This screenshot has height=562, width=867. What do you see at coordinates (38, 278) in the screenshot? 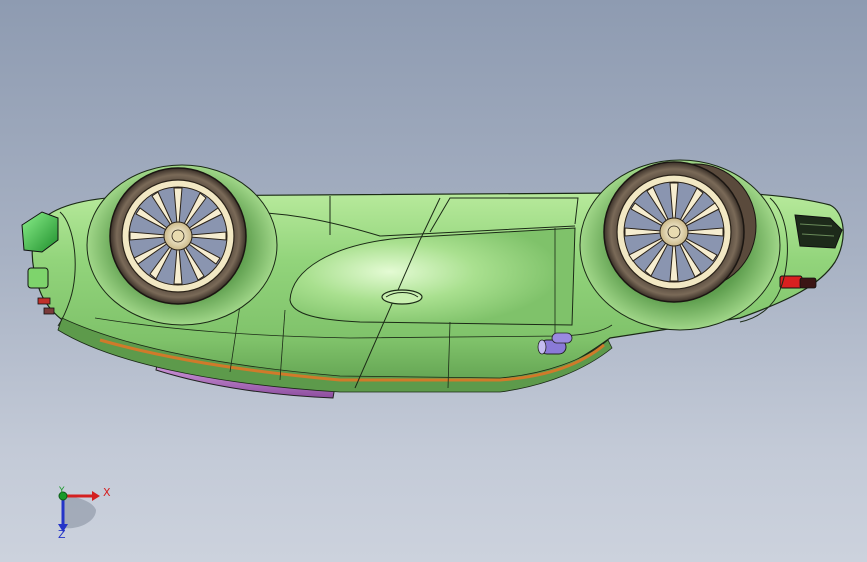
I see `front-fog-light` at bounding box center [38, 278].